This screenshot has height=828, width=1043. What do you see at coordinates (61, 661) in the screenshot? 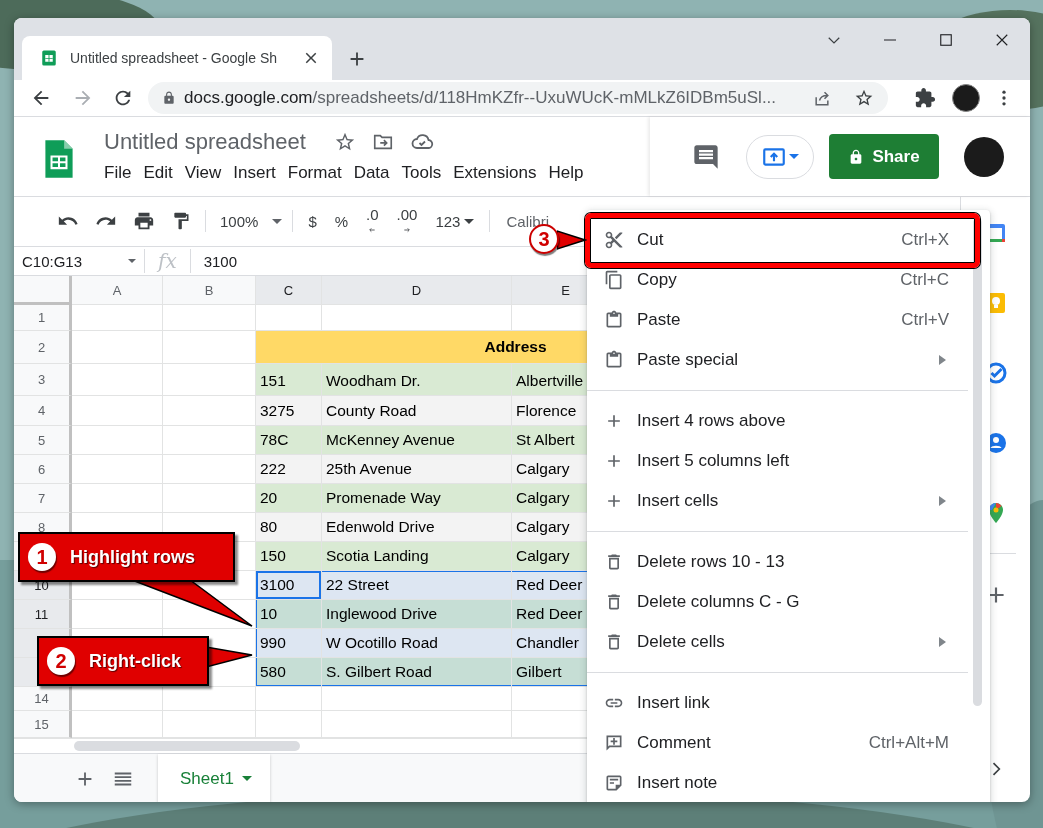
I see `step-badge: 2` at bounding box center [61, 661].